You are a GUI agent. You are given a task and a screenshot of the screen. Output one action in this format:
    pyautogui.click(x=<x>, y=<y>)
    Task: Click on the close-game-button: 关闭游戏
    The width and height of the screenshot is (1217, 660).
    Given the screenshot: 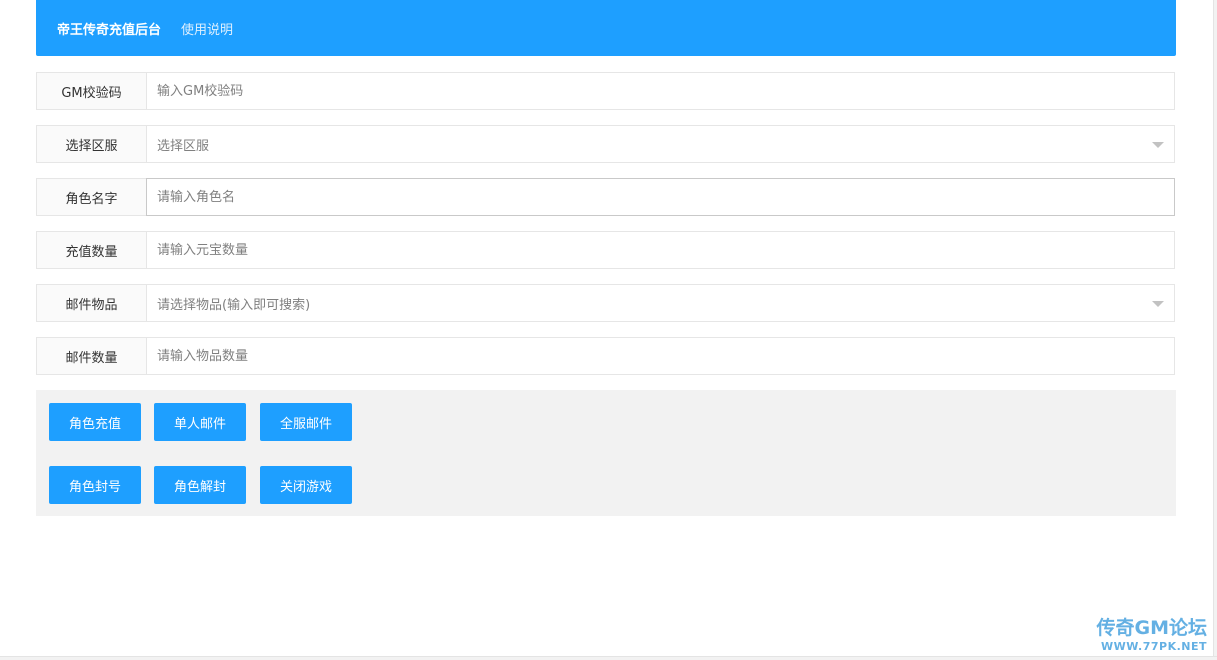 What is the action you would take?
    pyautogui.click(x=306, y=485)
    